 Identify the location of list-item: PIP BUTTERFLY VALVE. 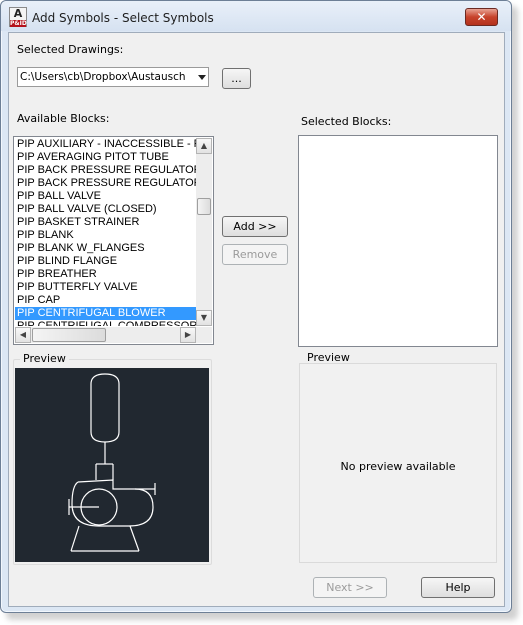
(105, 287).